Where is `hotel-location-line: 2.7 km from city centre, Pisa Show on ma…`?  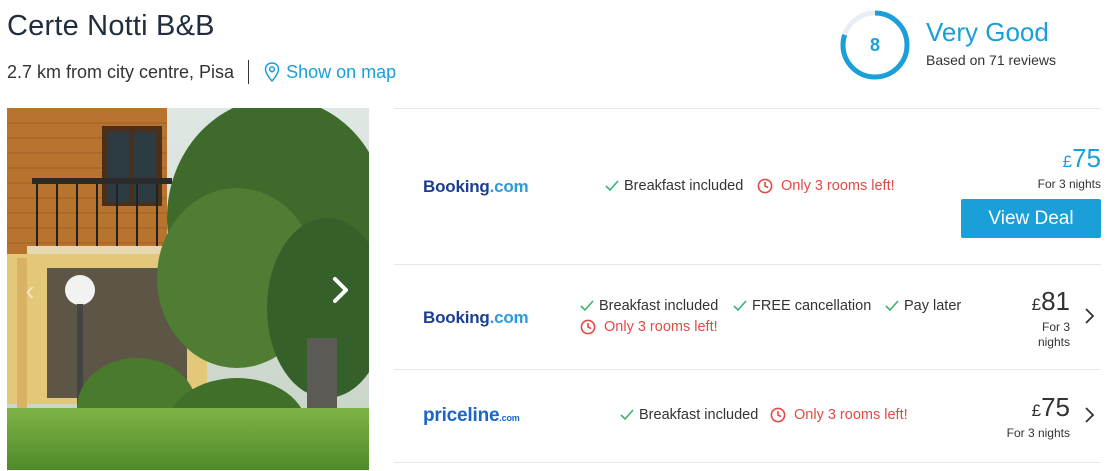 hotel-location-line: 2.7 km from city centre, Pisa Show on ma… is located at coordinates (201, 72).